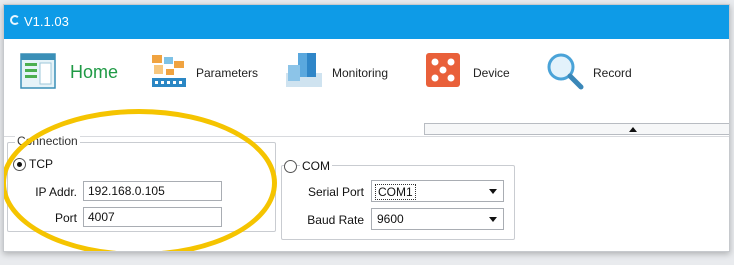 Image resolution: width=734 pixels, height=265 pixels. What do you see at coordinates (366, 22) in the screenshot?
I see `title-bar: V1.1.03` at bounding box center [366, 22].